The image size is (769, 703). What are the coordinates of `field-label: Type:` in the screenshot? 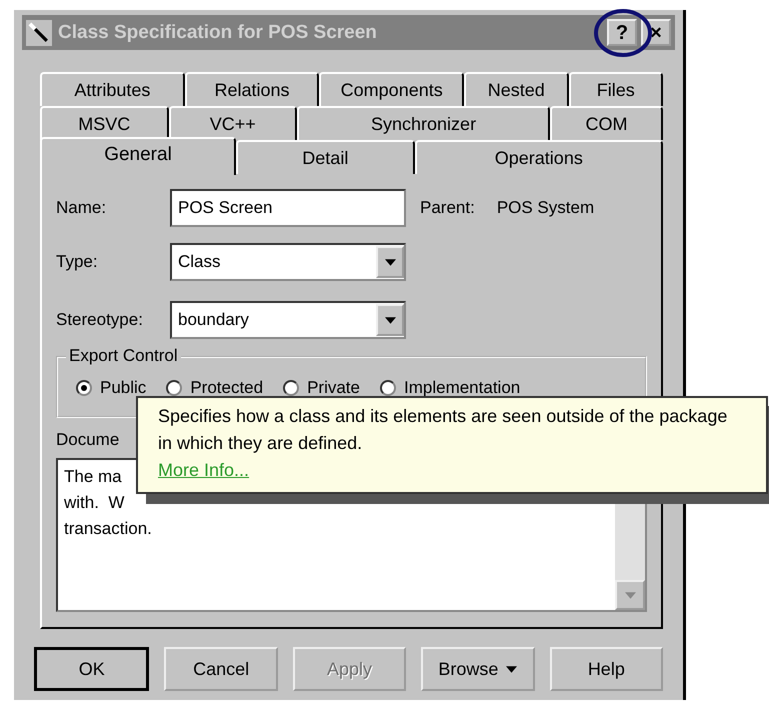 It's located at (77, 262).